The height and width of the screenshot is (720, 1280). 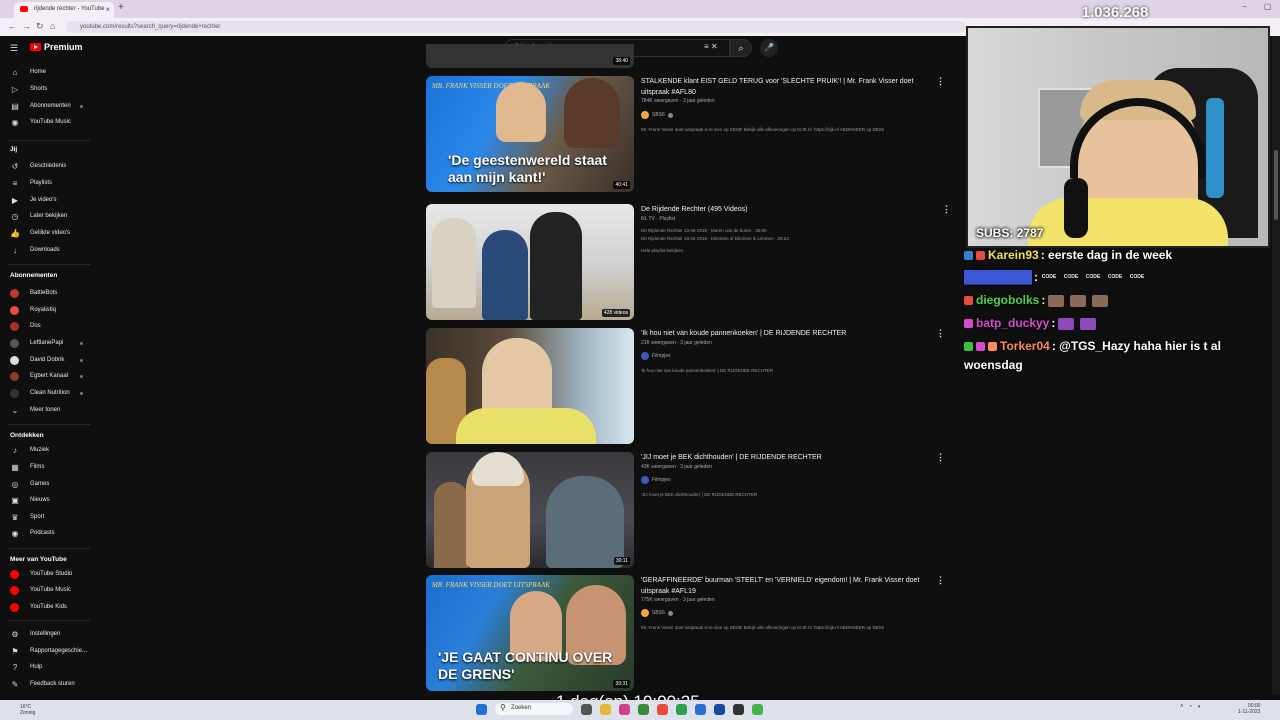 What do you see at coordinates (1268, 6) in the screenshot?
I see `maximize-icon: ▢` at bounding box center [1268, 6].